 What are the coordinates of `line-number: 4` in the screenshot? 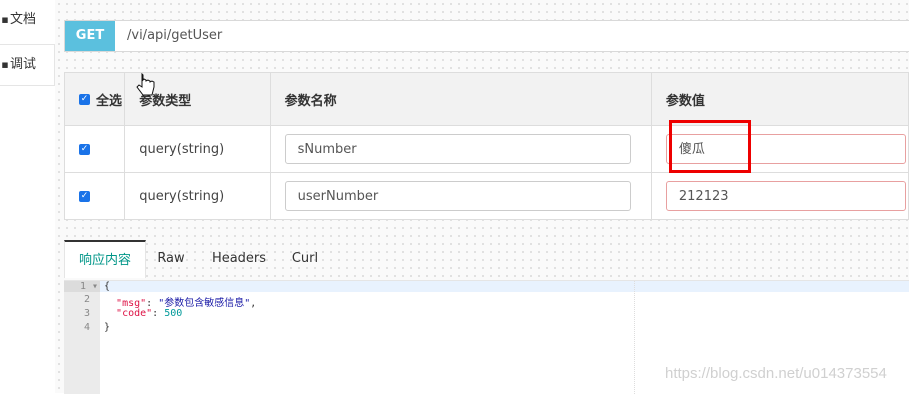 It's located at (86, 327).